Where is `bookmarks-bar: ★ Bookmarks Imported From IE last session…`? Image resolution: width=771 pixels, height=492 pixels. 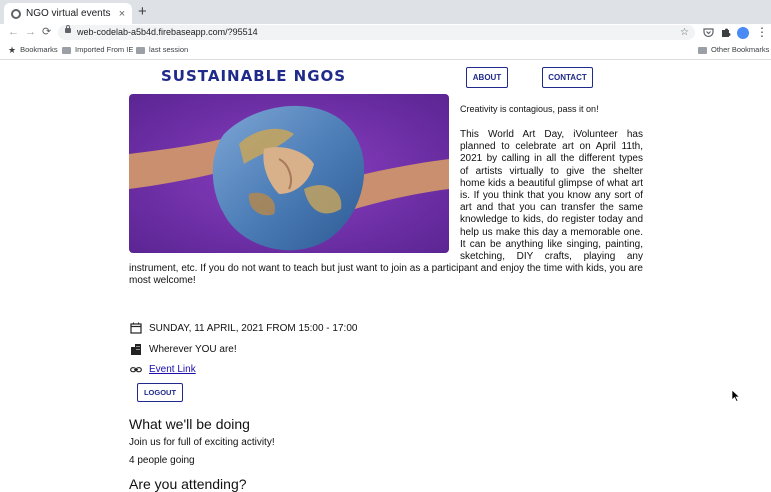
bookmarks-bar: ★ Bookmarks Imported From IE last session… is located at coordinates (385, 50).